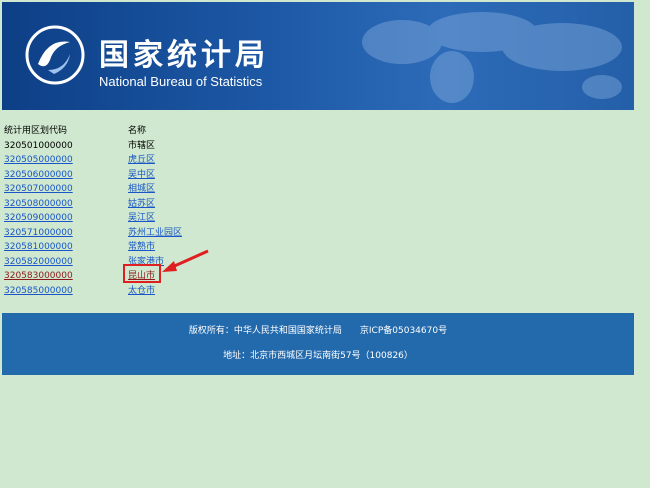  Describe the element at coordinates (38, 189) in the screenshot. I see `row-code-link: 320507000000` at that location.